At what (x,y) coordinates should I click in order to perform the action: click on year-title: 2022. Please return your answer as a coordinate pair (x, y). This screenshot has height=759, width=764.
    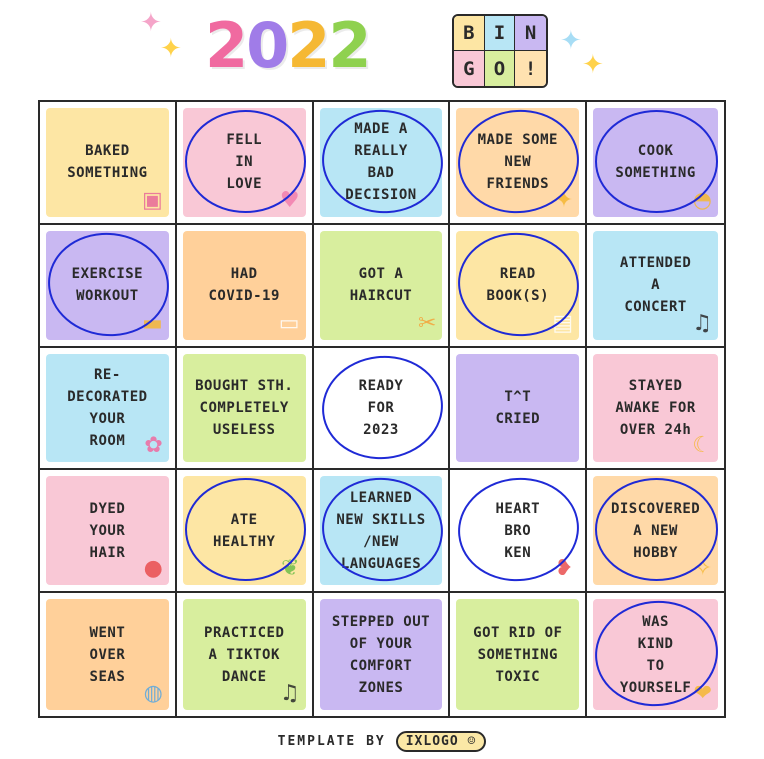
    Looking at the image, I should click on (288, 46).